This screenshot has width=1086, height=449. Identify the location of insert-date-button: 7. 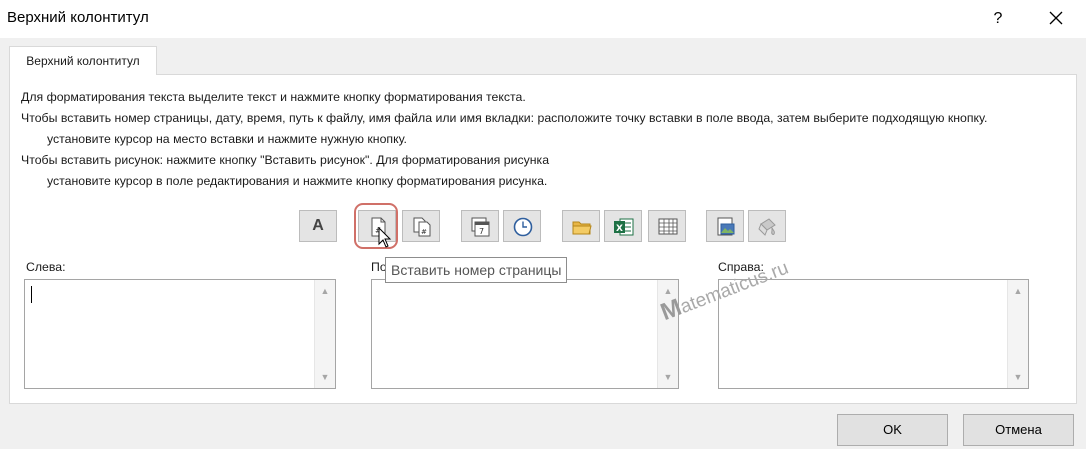
(480, 226).